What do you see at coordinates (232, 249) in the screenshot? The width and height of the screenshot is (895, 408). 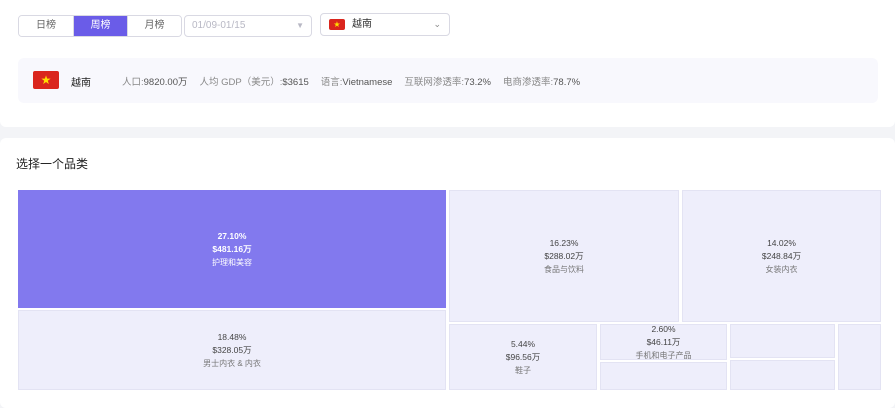 I see `category-tile: 27.10% $481.16万 护理和美容` at bounding box center [232, 249].